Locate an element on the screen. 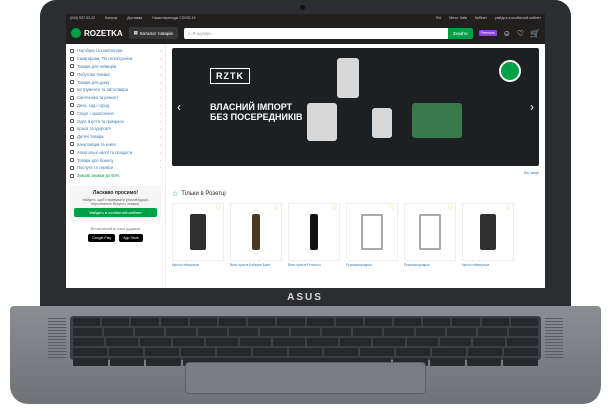 The width and height of the screenshot is (611, 409). sidebar-item: Канцтовари та книги › is located at coordinates (115, 145).